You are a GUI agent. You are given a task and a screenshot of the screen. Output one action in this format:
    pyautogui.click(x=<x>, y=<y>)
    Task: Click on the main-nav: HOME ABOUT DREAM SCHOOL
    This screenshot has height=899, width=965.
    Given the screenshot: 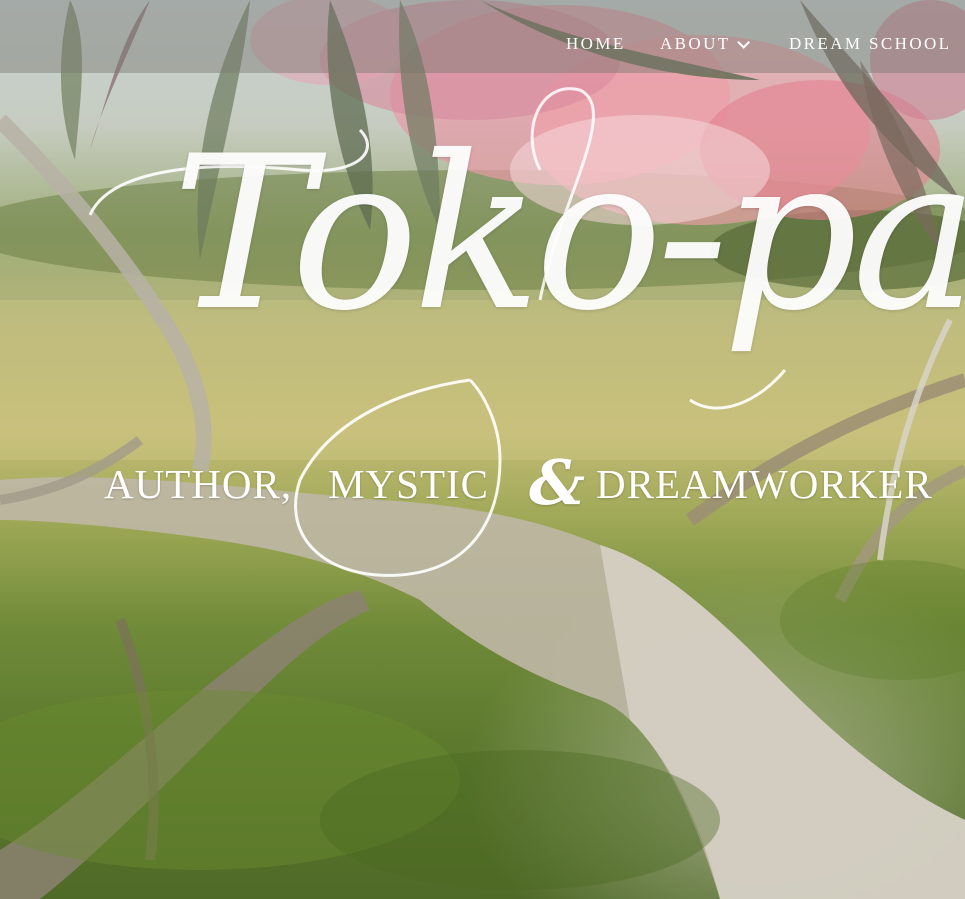 What is the action you would take?
    pyautogui.click(x=758, y=44)
    